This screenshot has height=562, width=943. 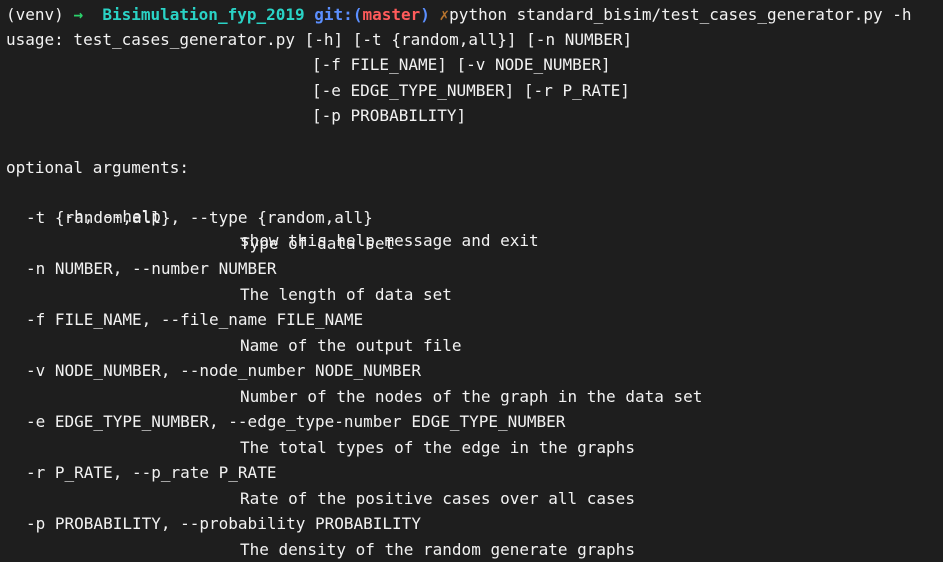 What do you see at coordinates (195, 319) in the screenshot?
I see `argument-flag: -f FILE_NAME, --file_name FILE_NAME` at bounding box center [195, 319].